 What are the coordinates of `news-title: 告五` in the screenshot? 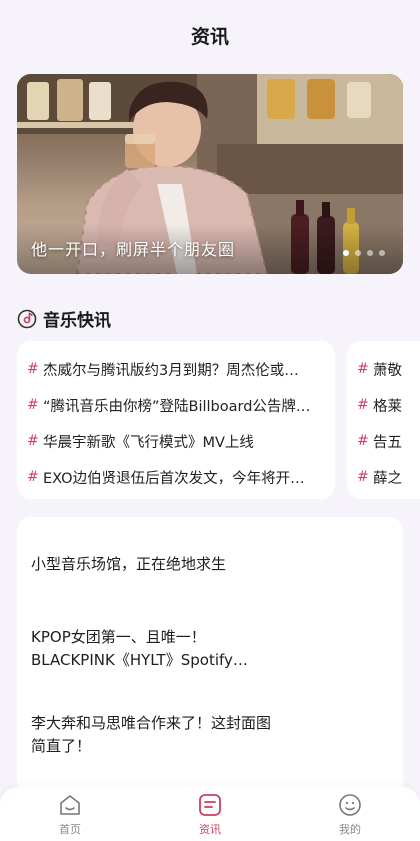 It's located at (387, 442).